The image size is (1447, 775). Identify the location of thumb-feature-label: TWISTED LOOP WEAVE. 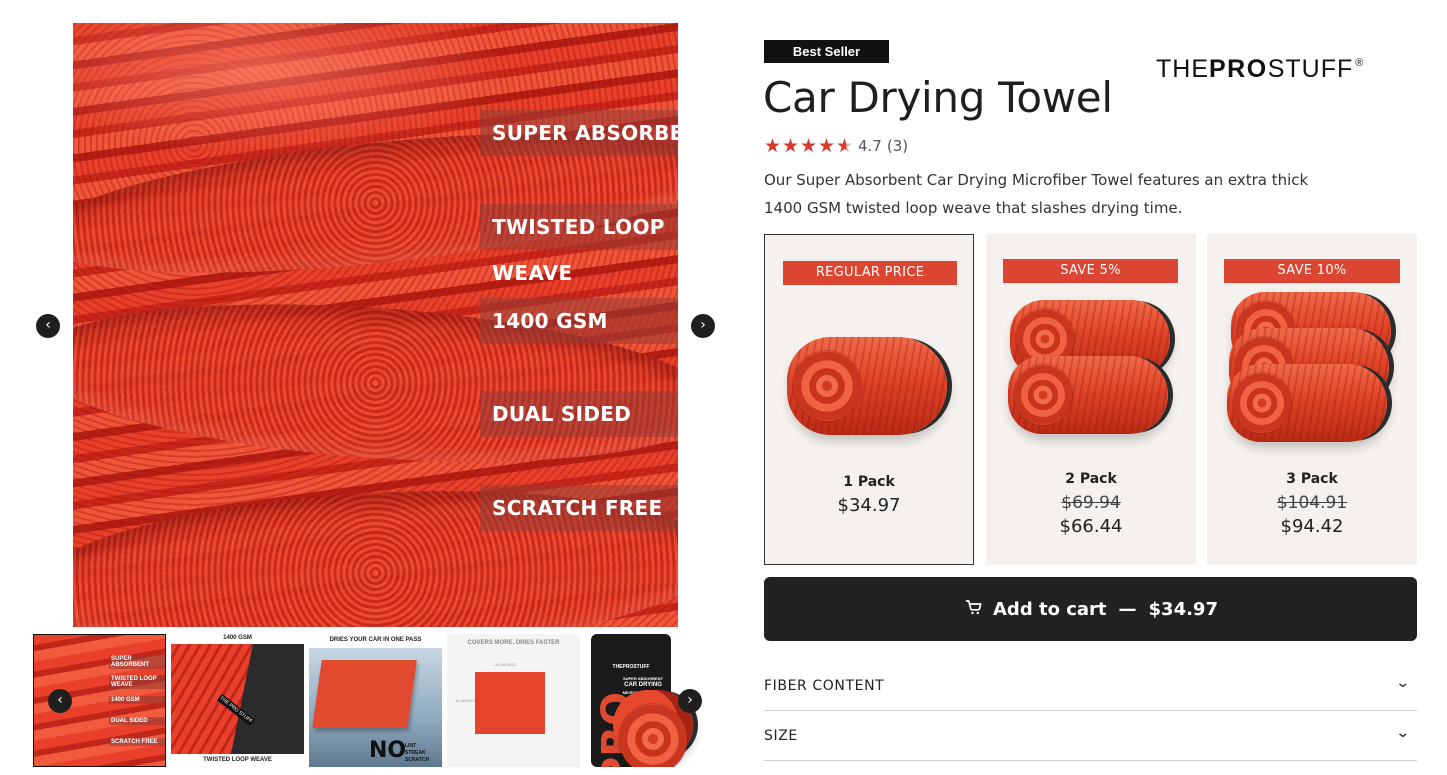
(137, 682).